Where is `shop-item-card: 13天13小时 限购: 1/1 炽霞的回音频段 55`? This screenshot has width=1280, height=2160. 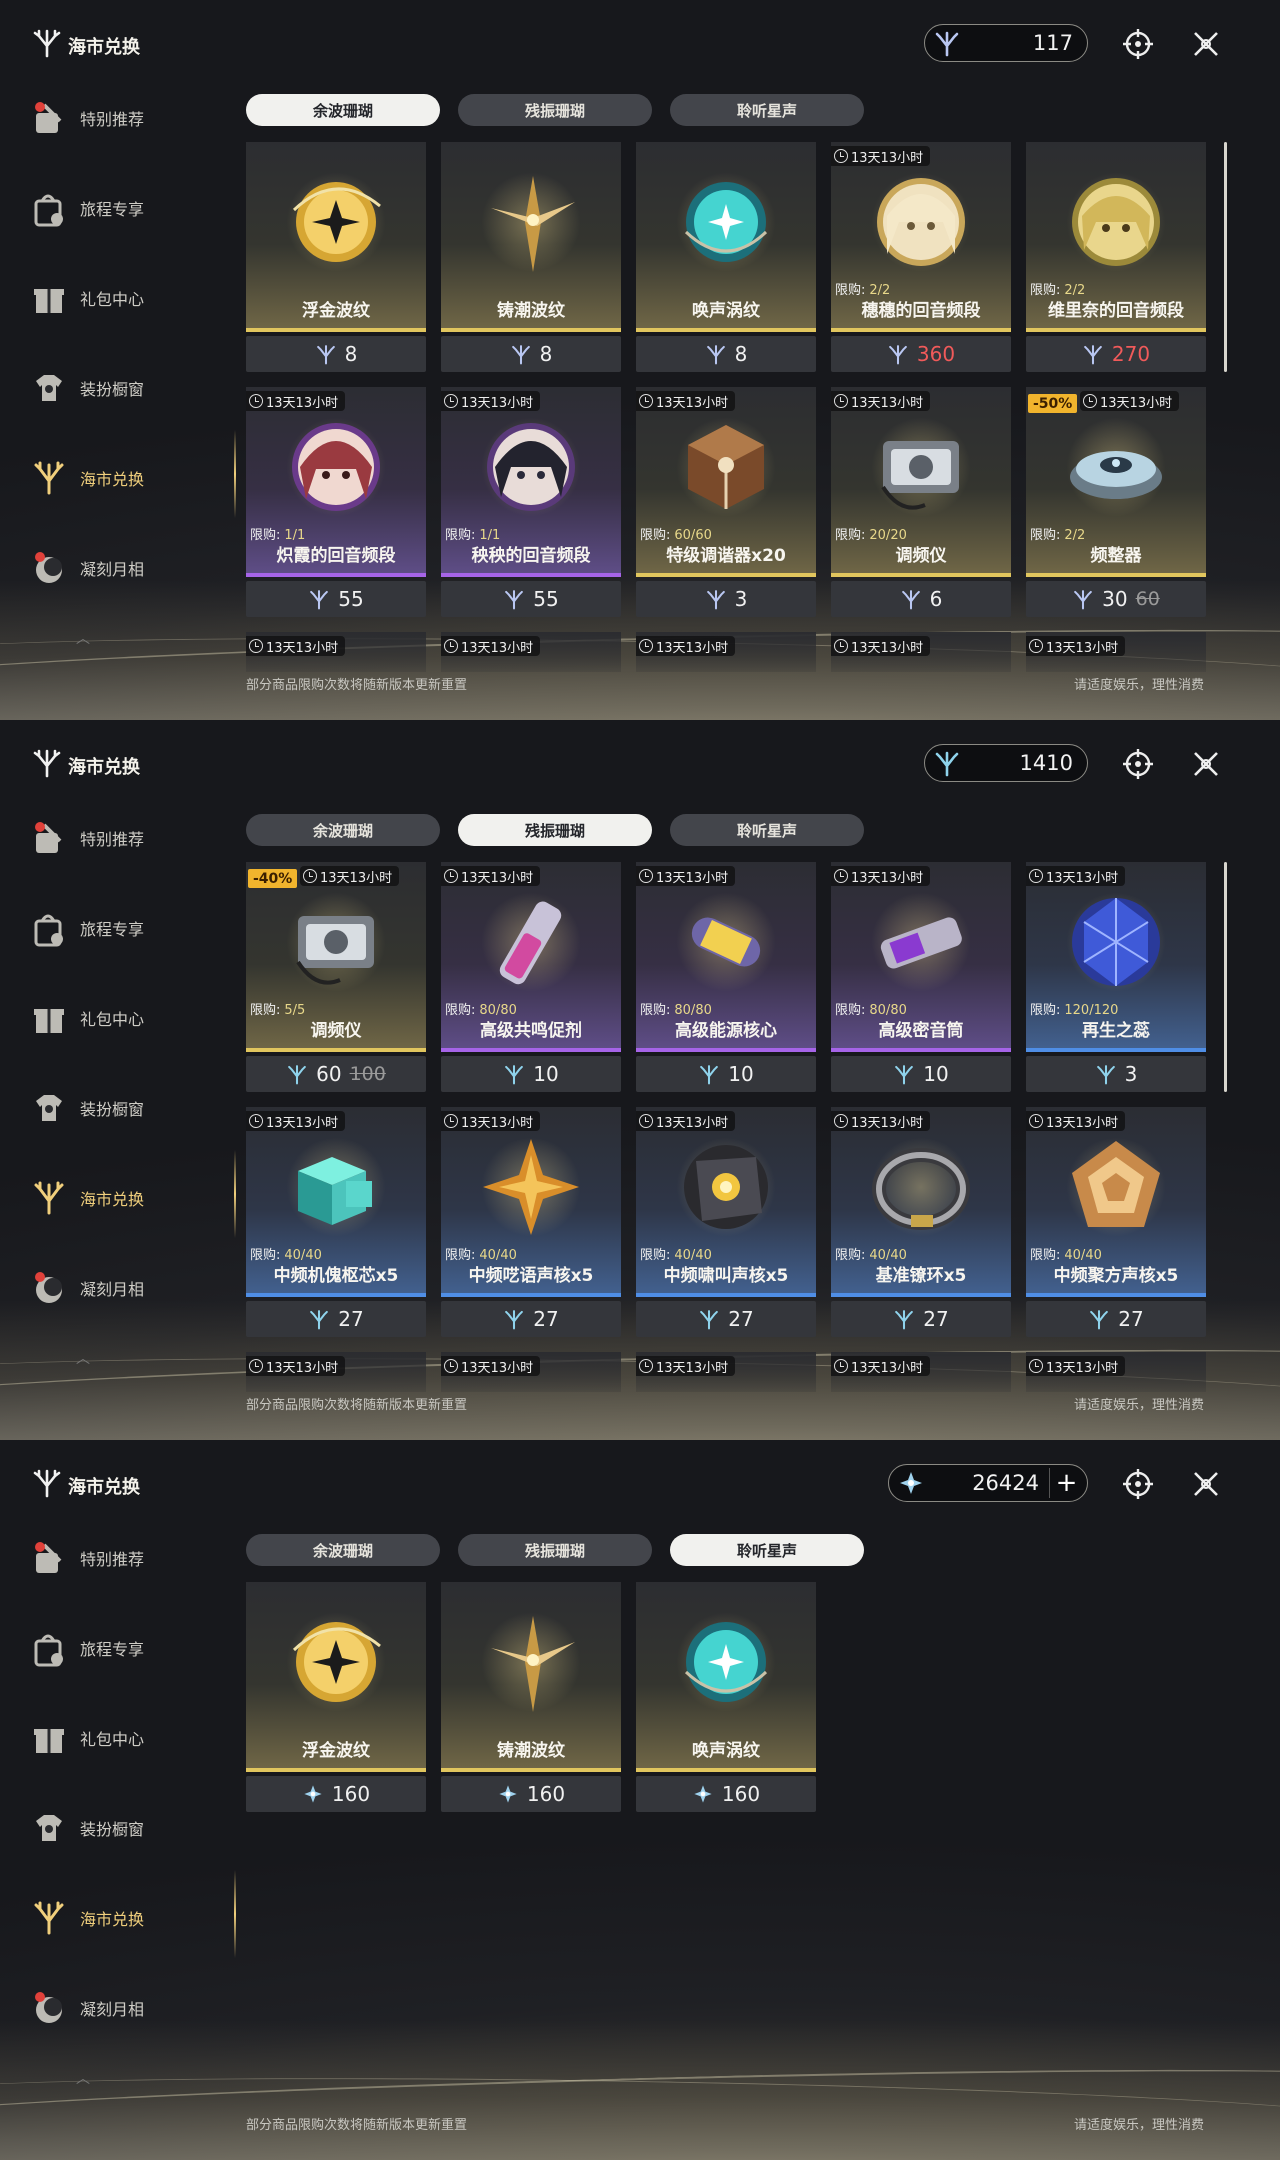
shop-item-card: 13天13小时 限购: 1/1 炽霞的回音频段 55 is located at coordinates (336, 502).